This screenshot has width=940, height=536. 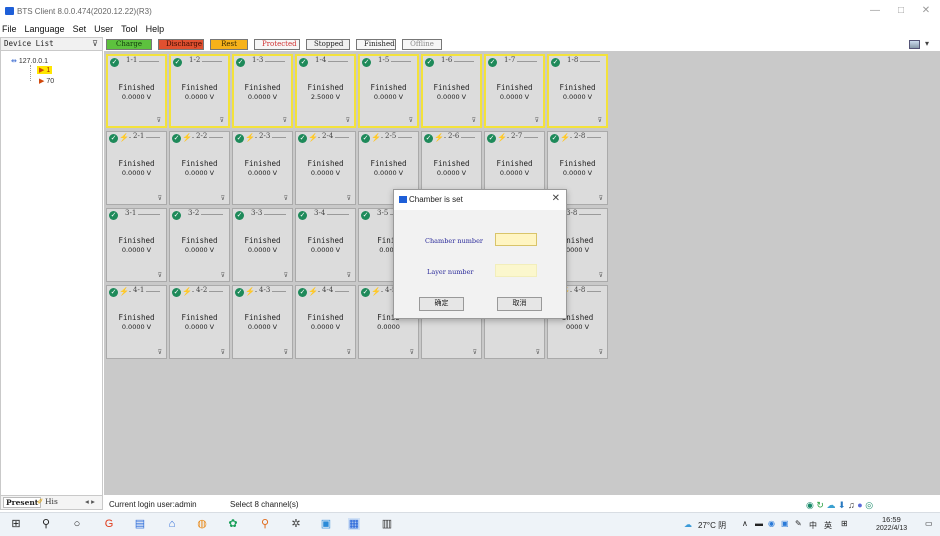 What do you see at coordinates (328, 44) in the screenshot?
I see `legend-stopped: Stopped` at bounding box center [328, 44].